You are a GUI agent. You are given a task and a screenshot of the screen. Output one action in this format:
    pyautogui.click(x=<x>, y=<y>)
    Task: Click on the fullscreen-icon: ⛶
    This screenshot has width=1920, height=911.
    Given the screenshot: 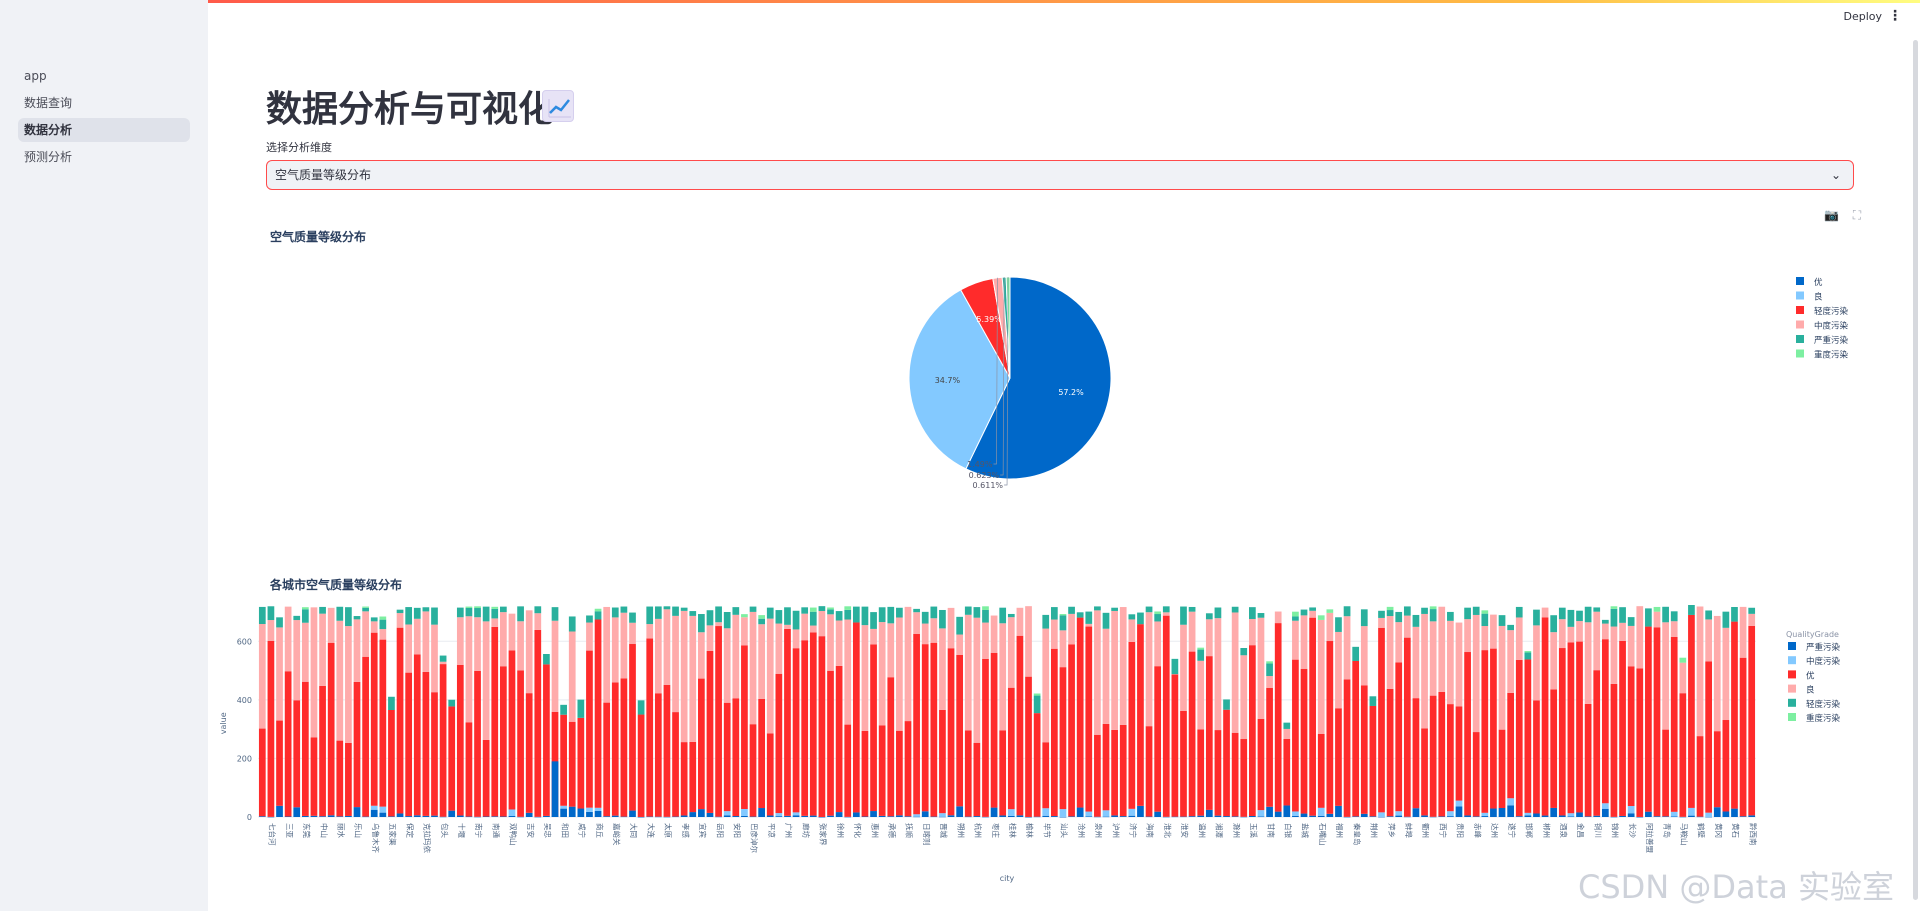 What is the action you would take?
    pyautogui.click(x=1857, y=215)
    